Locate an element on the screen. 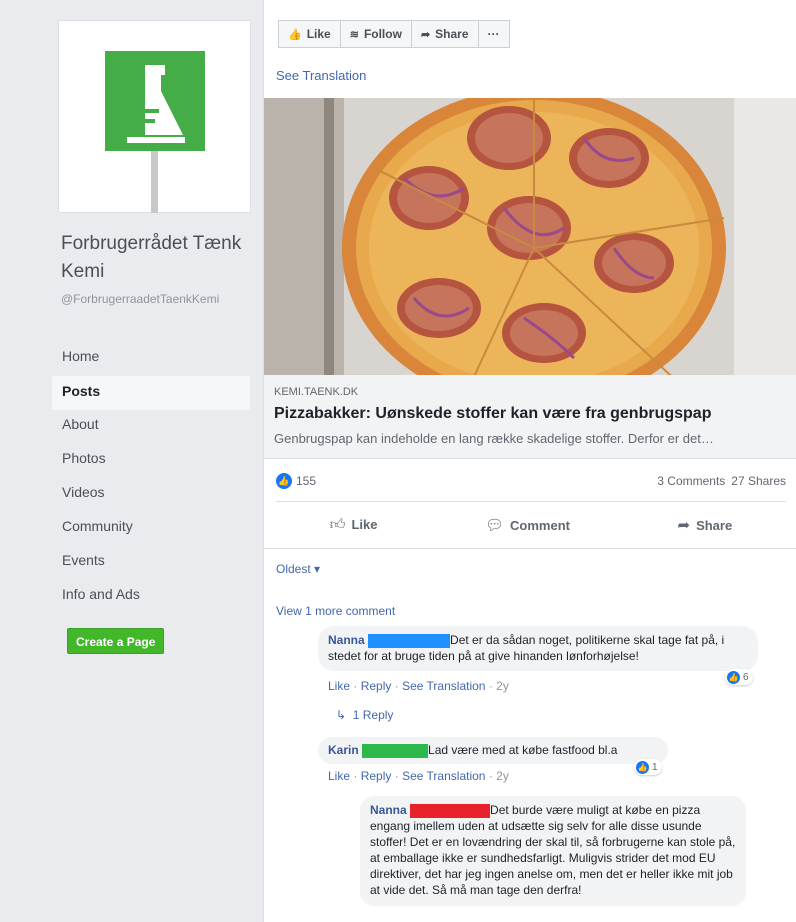 The image size is (796, 922). nav-item-info-and-ads: Info and Ads is located at coordinates (151, 597).